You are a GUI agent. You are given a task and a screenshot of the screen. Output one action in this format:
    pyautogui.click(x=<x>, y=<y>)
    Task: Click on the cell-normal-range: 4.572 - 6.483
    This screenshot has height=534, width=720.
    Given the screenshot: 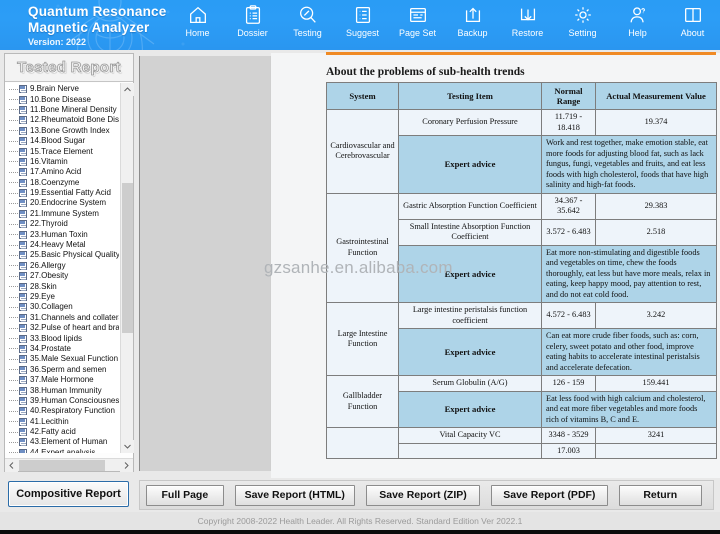 What is the action you would take?
    pyautogui.click(x=568, y=315)
    